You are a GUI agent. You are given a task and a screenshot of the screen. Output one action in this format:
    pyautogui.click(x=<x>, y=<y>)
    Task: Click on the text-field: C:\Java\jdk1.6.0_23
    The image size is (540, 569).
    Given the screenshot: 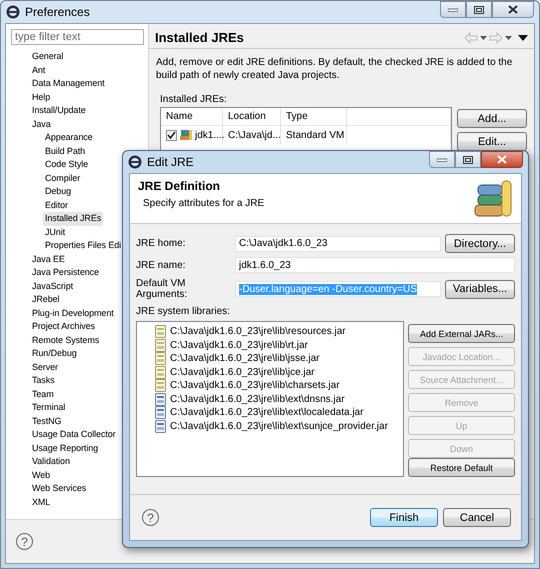 What is the action you would take?
    pyautogui.click(x=338, y=244)
    